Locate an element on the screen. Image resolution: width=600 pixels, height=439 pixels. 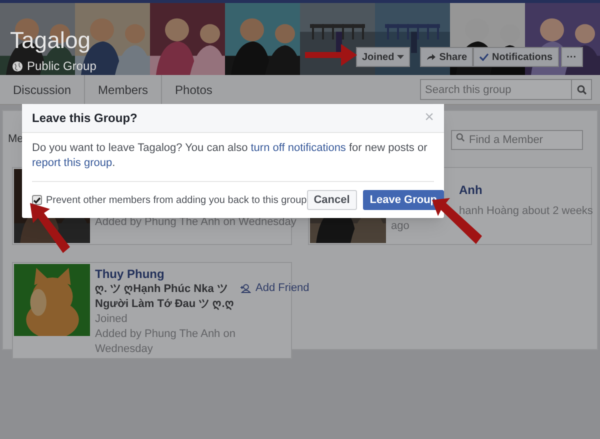
caret-icon is located at coordinates (400, 57).